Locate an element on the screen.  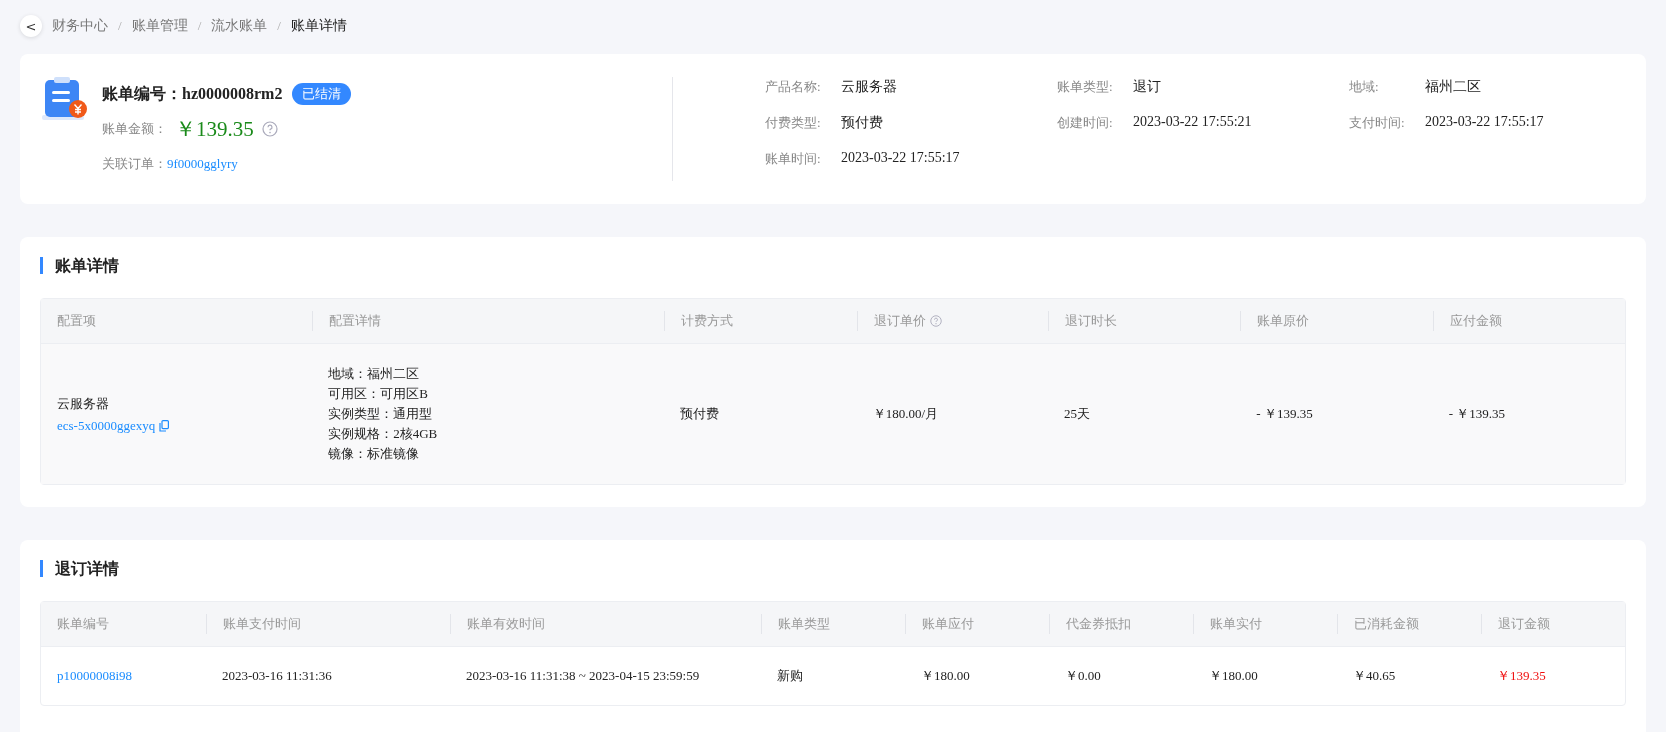
column-header: 账单有效时间 is located at coordinates (505, 624).